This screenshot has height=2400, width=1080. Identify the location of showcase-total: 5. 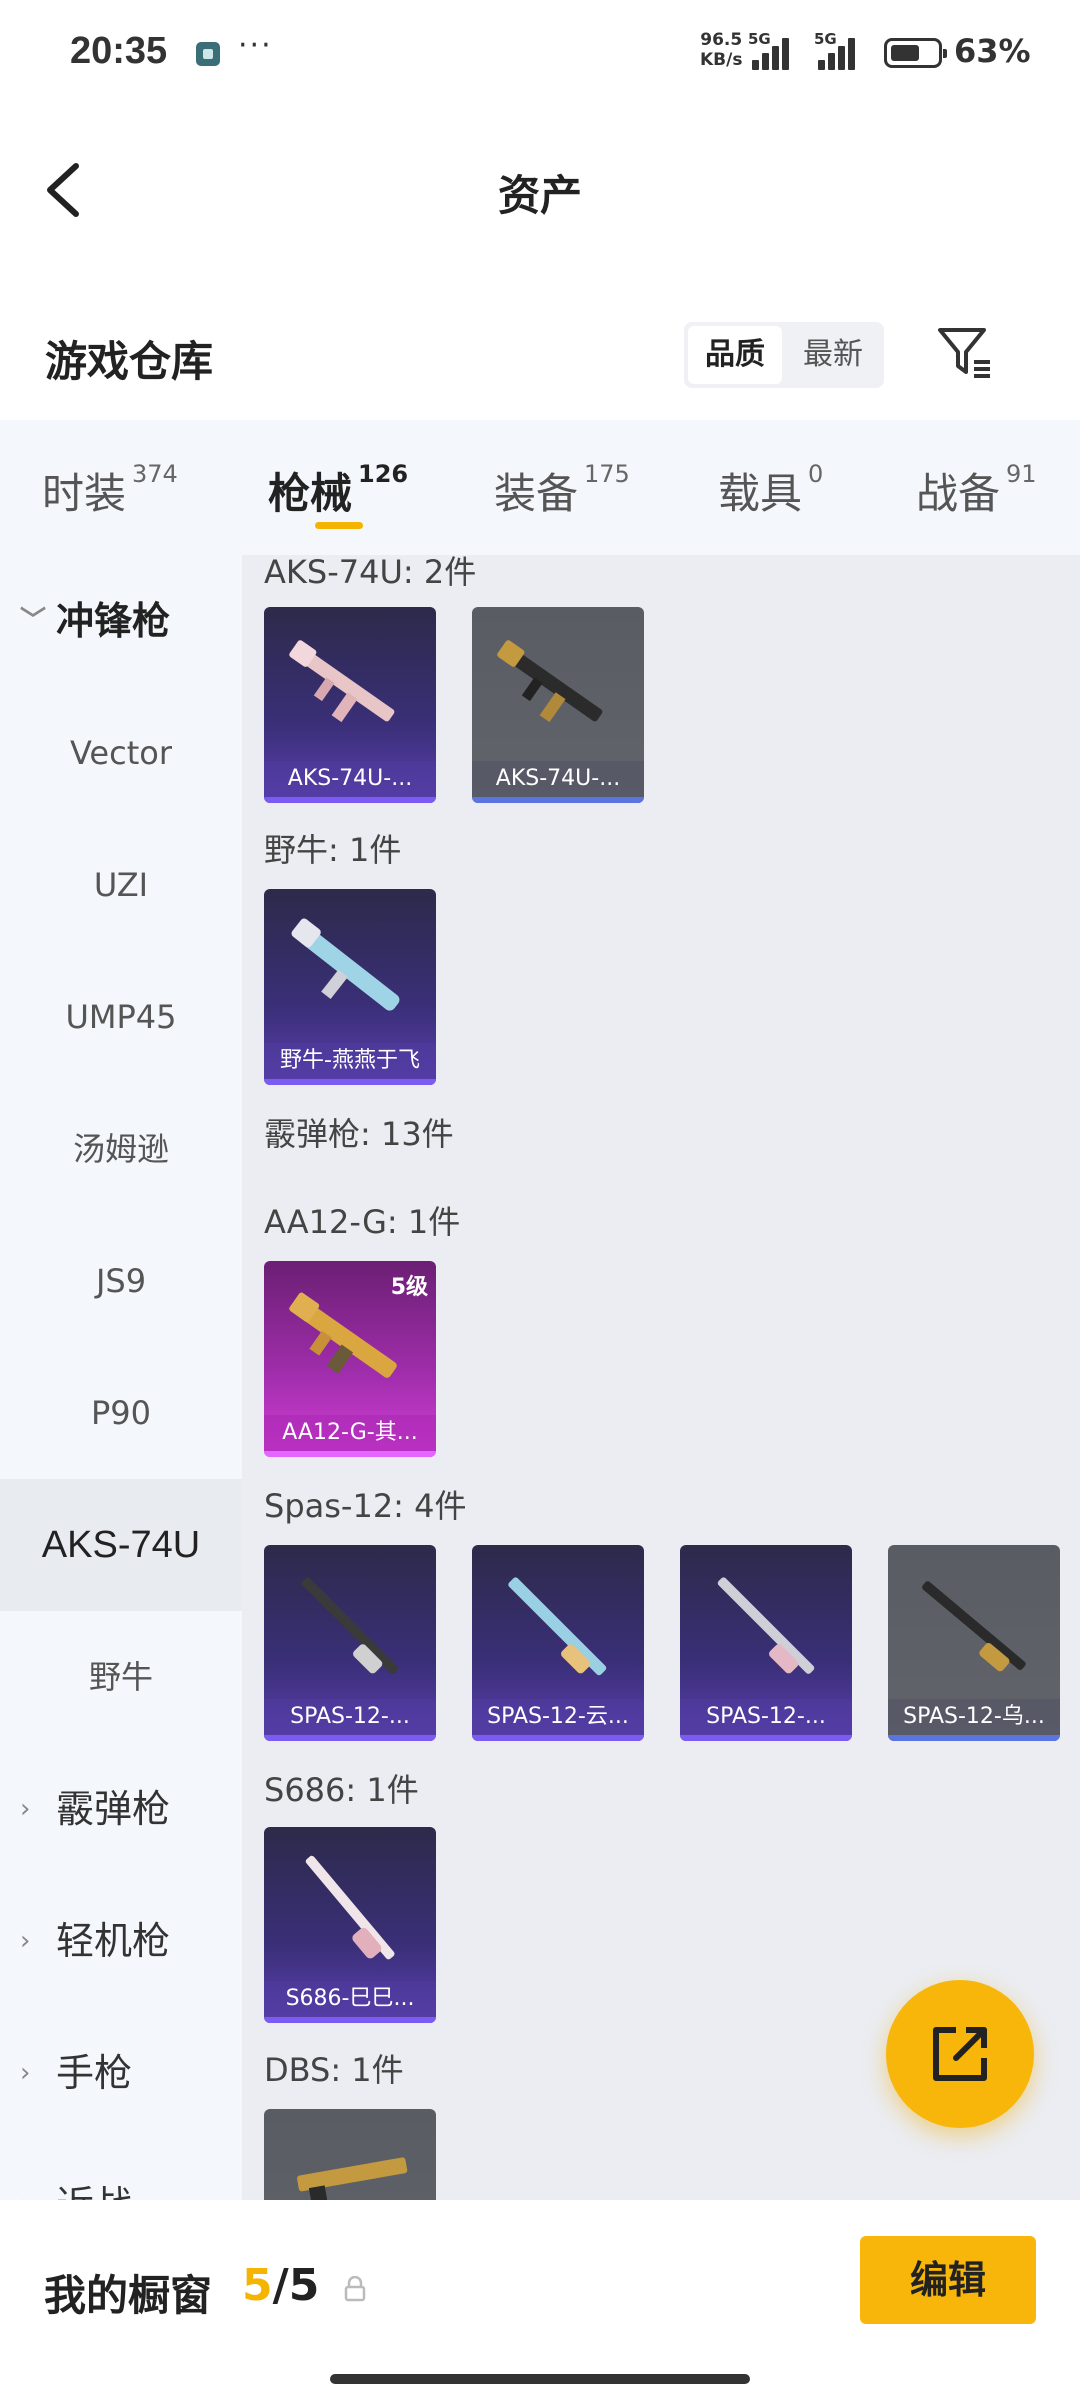
(304, 2285).